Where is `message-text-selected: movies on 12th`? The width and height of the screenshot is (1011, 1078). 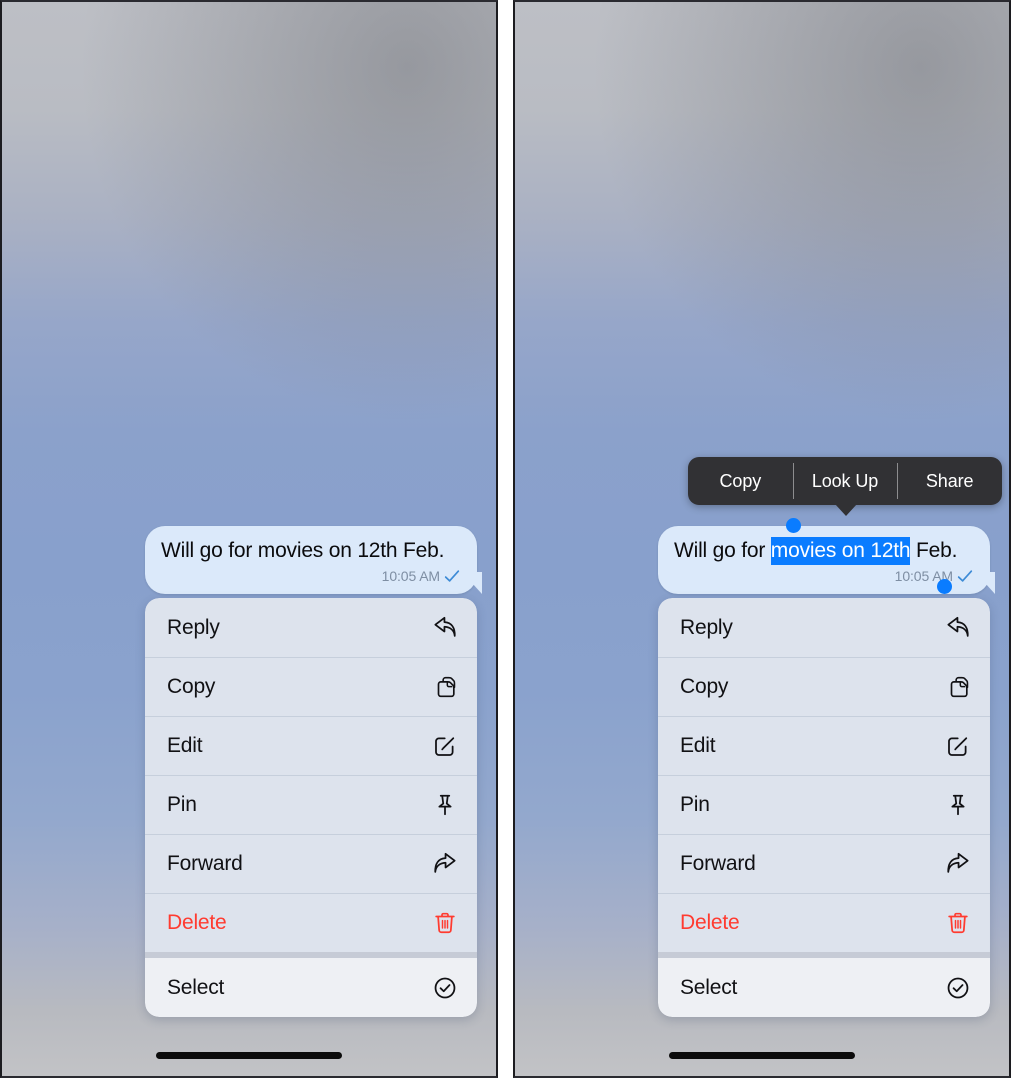 message-text-selected: movies on 12th is located at coordinates (840, 551).